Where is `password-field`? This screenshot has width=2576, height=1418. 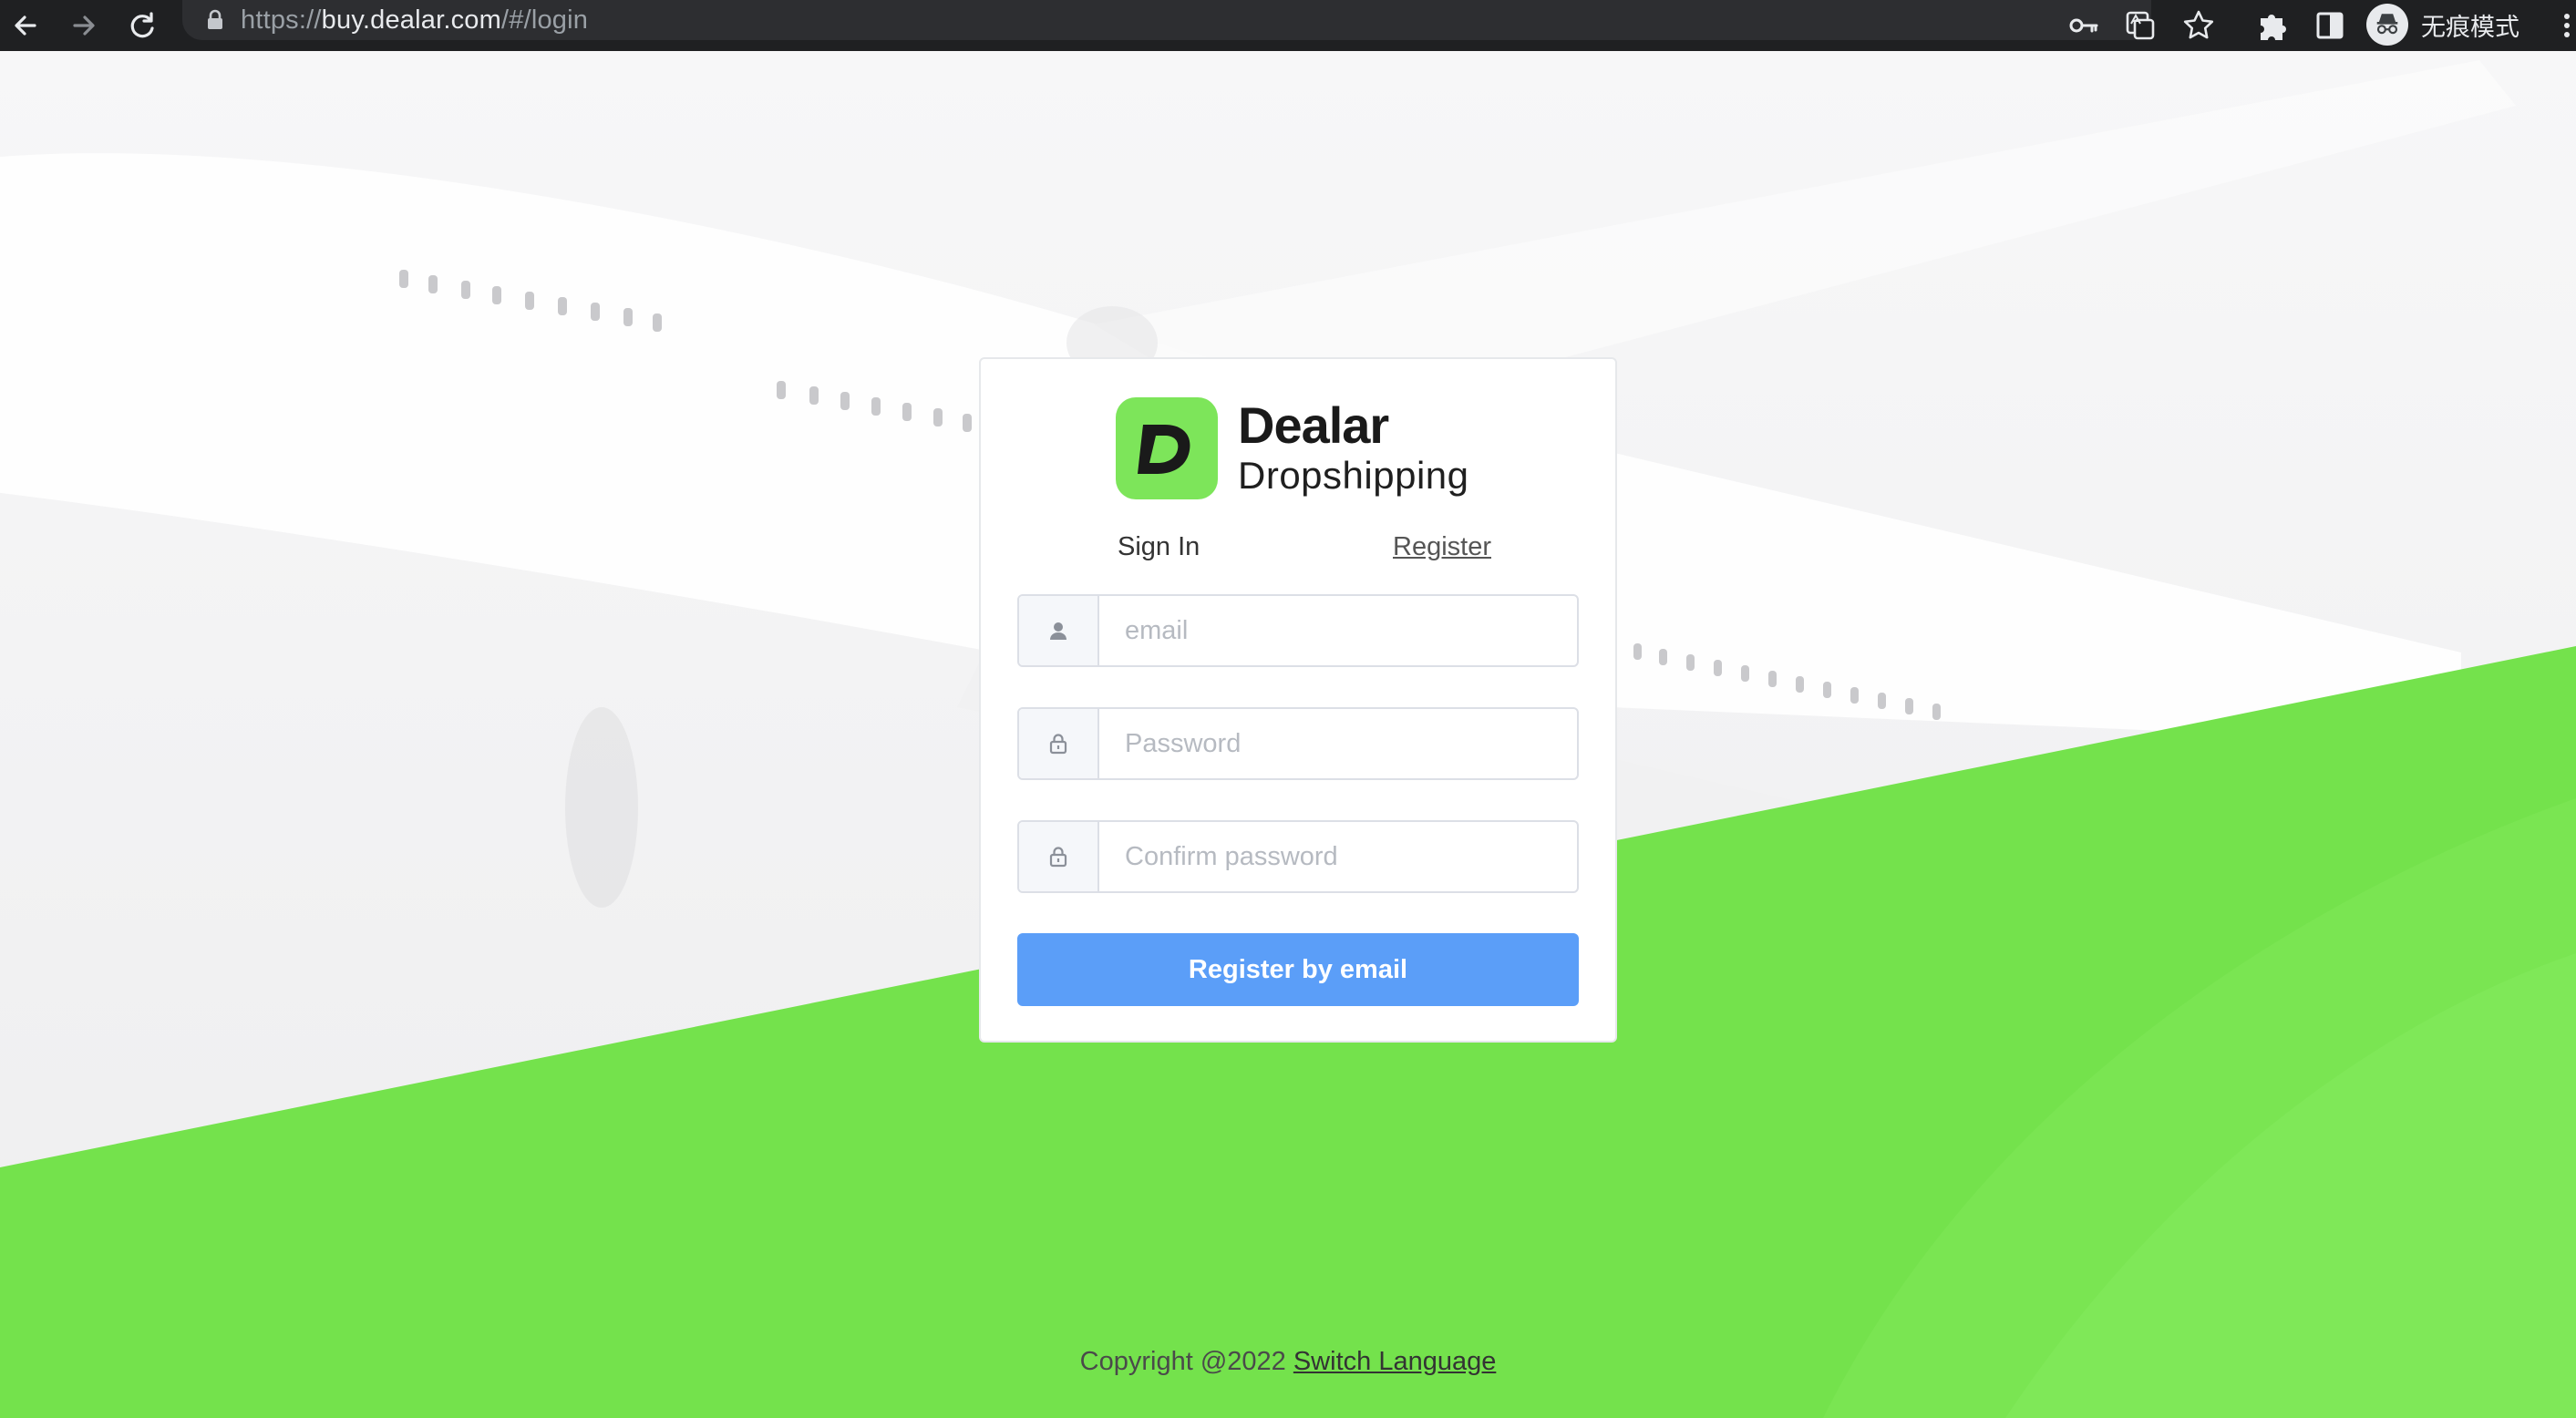
password-field is located at coordinates (1298, 743).